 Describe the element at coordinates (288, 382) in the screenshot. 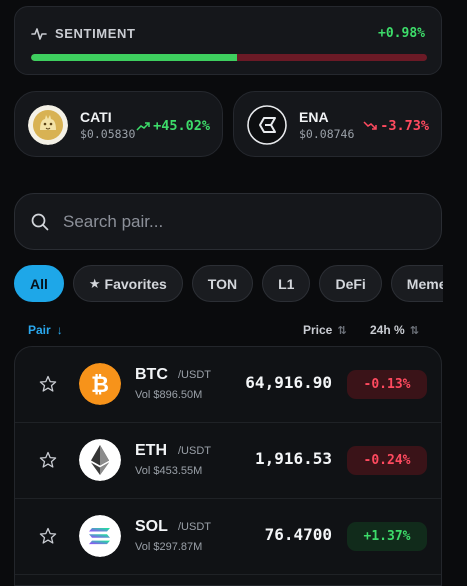

I see `pair-price: 64,916.90` at that location.